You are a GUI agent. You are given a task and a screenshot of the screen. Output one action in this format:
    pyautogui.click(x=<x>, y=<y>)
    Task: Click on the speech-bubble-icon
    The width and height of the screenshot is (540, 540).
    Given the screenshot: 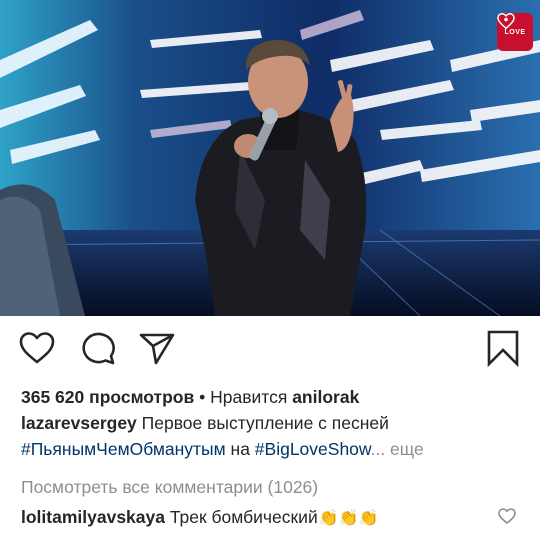 What is the action you would take?
    pyautogui.click(x=98, y=348)
    